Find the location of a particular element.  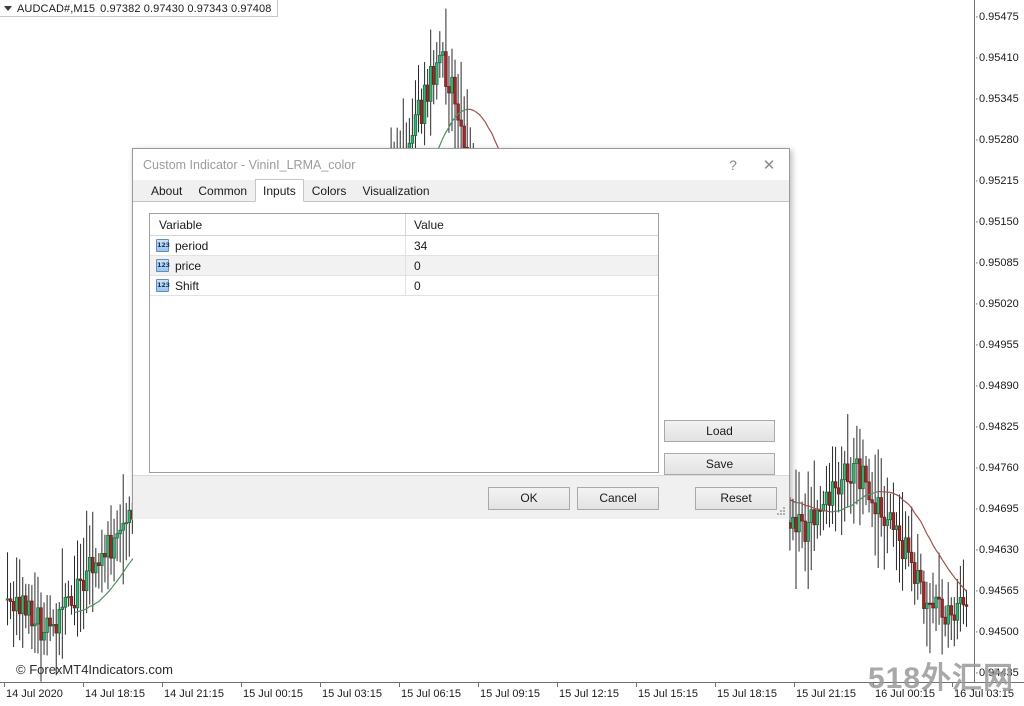

symbol-label: AUDCAD#,M15 is located at coordinates (56, 8).